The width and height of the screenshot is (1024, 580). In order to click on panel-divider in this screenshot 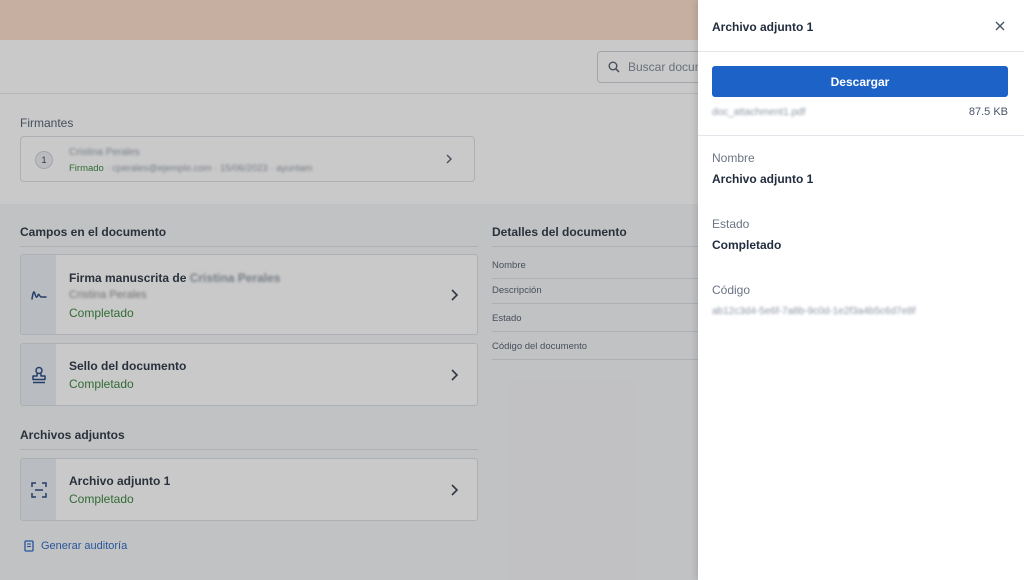, I will do `click(861, 135)`.